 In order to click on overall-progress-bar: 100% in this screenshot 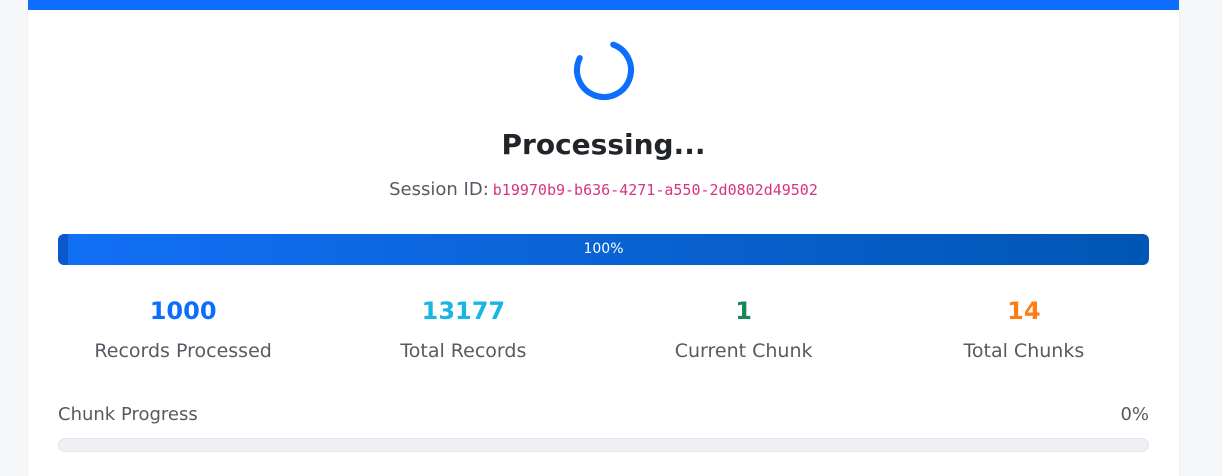, I will do `click(603, 249)`.